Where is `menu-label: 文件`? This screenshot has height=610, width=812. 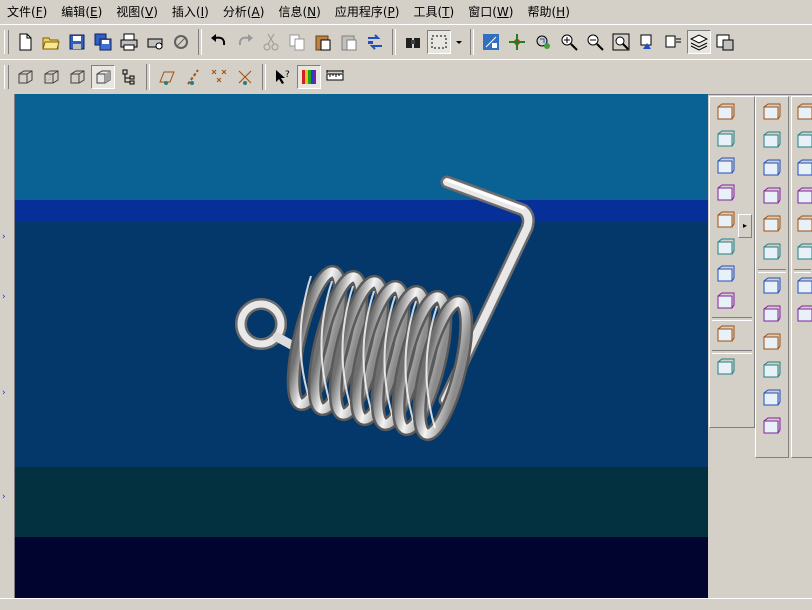 menu-label: 文件 is located at coordinates (19, 12).